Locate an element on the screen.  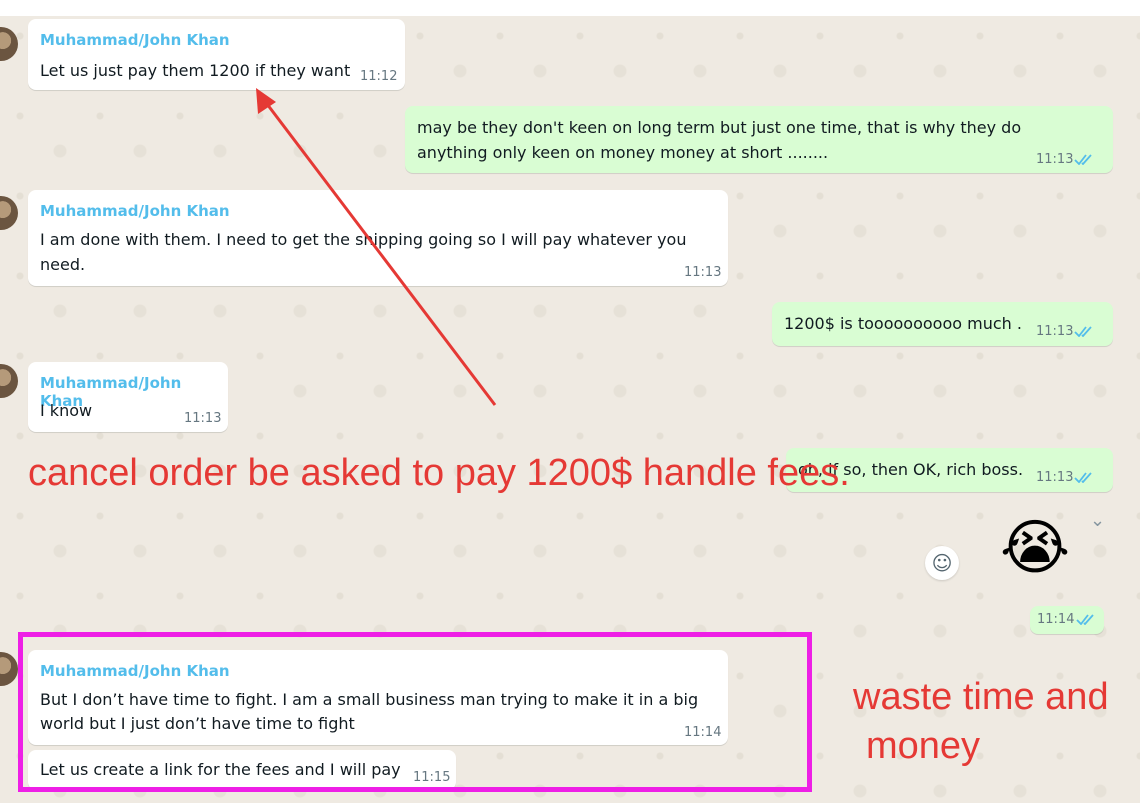
annotation-side-line-2: money is located at coordinates (923, 746).